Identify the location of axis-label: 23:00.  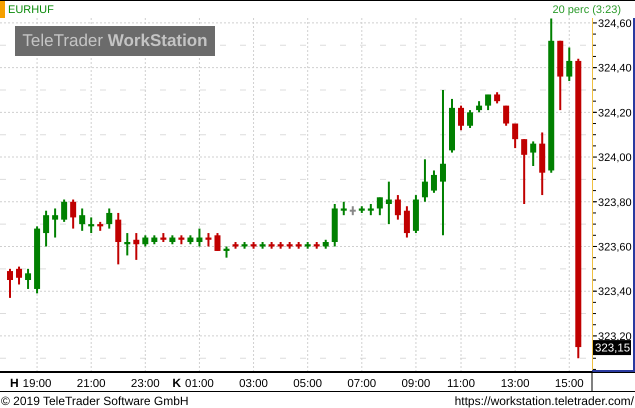
(145, 384).